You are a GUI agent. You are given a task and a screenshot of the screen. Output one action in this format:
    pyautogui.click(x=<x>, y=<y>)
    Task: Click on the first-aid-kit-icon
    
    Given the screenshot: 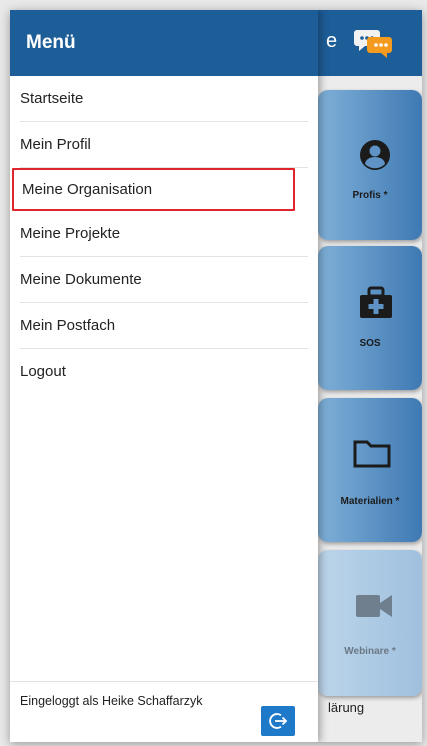 What is the action you would take?
    pyautogui.click(x=376, y=302)
    